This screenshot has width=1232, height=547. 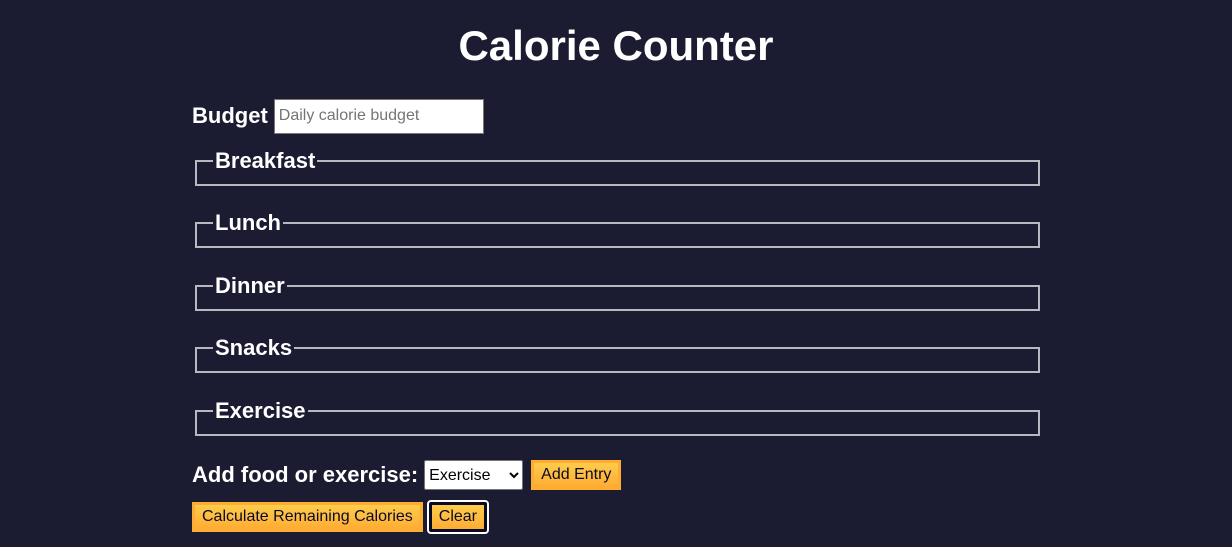 I want to click on add-entry-row: Add food or exercise: Exercise Add Entry, so click(x=407, y=475).